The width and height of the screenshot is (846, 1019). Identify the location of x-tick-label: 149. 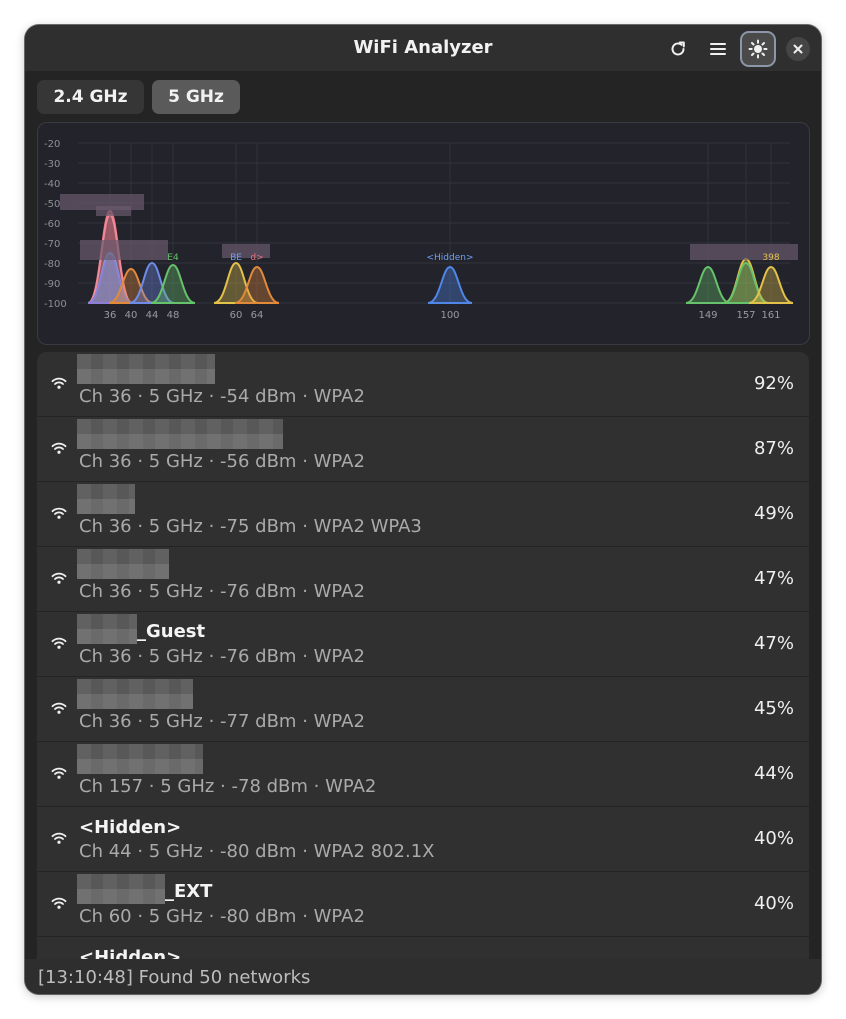
(707, 315).